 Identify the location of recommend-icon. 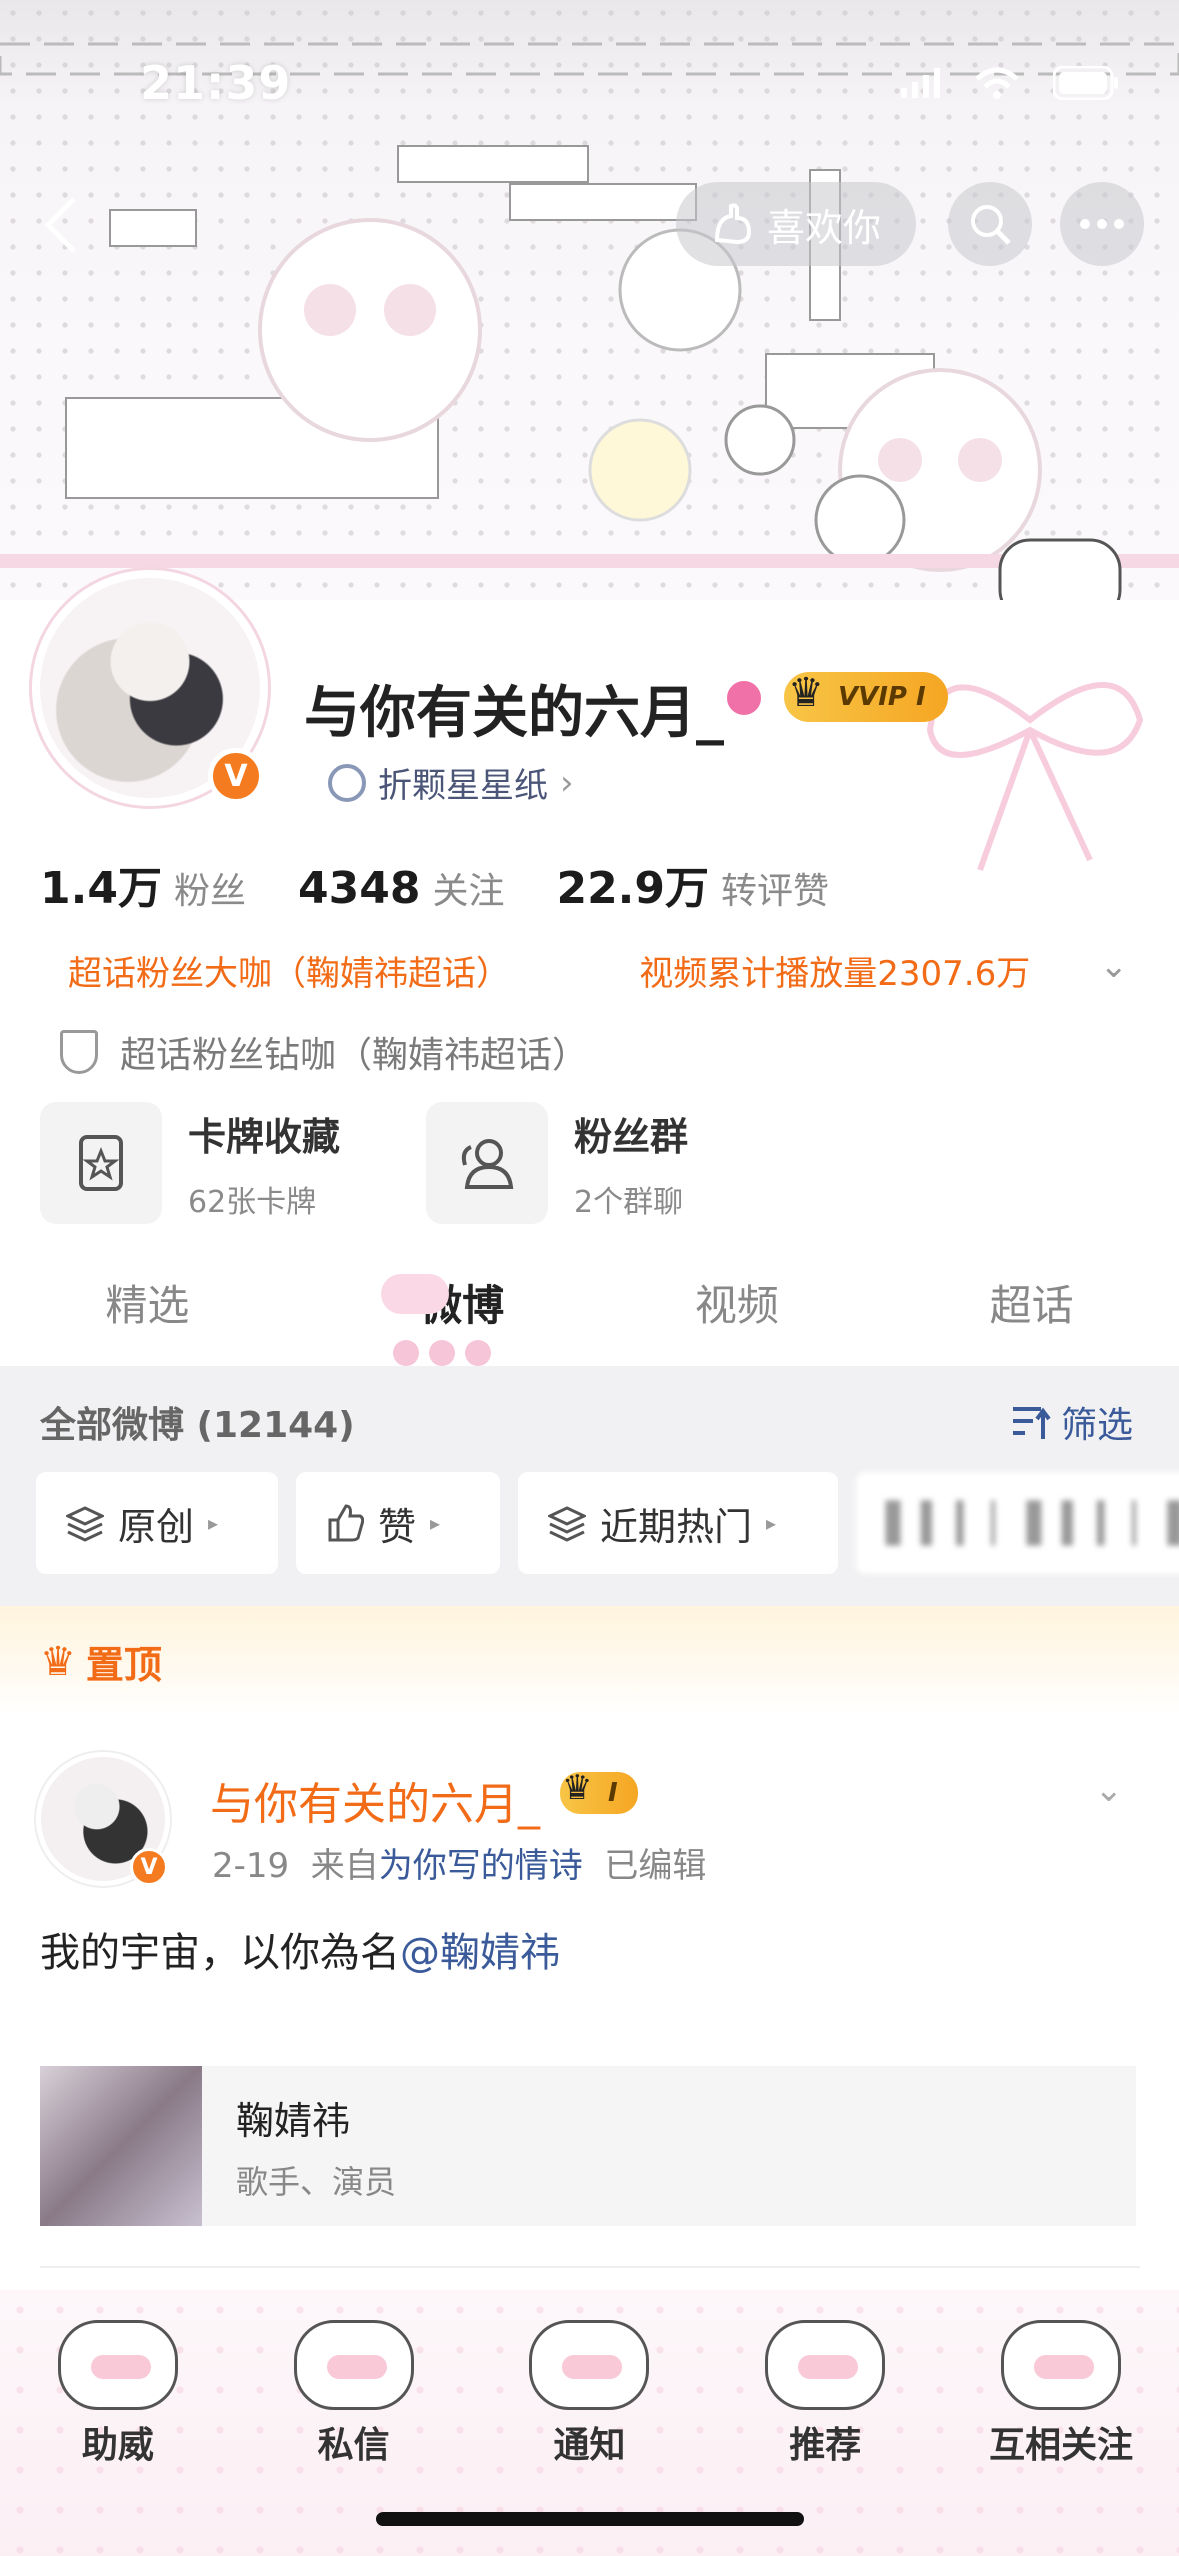
(825, 2365).